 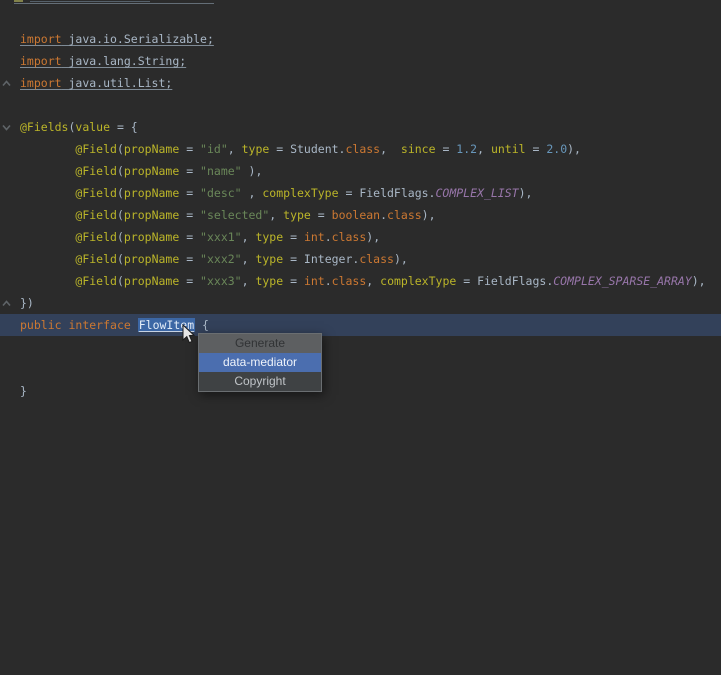 What do you see at coordinates (508, 149) in the screenshot?
I see `code-token: until` at bounding box center [508, 149].